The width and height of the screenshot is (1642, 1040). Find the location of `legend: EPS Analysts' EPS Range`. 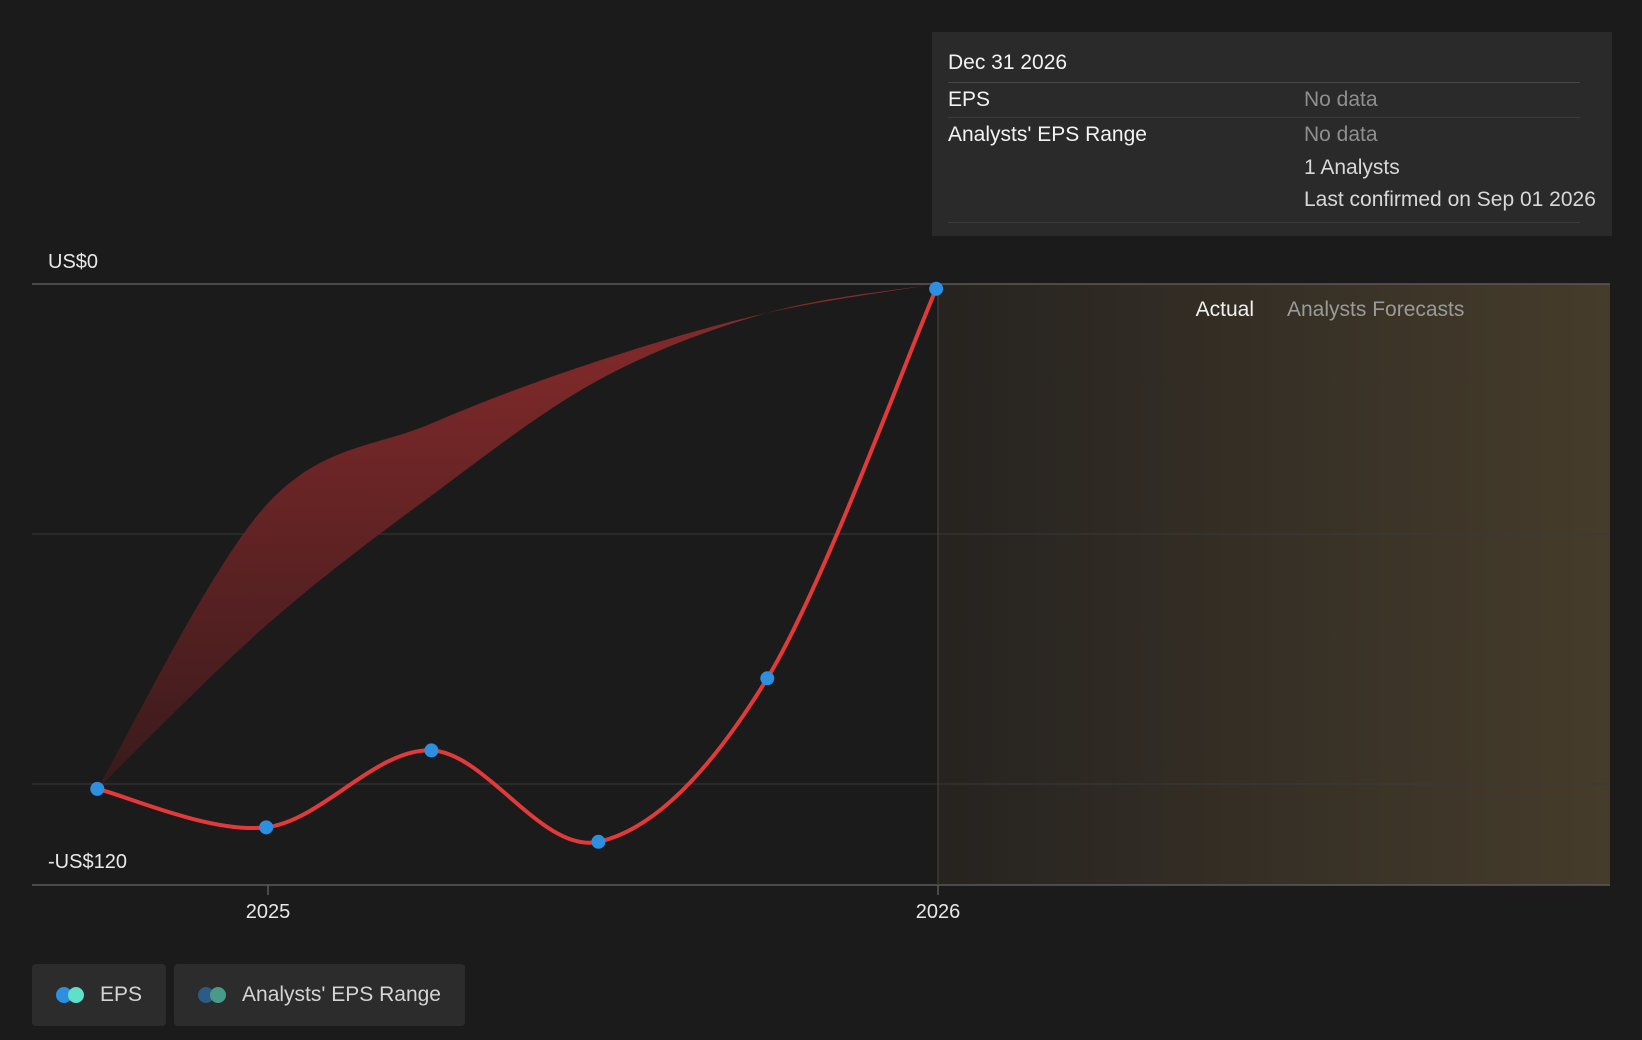

legend: EPS Analysts' EPS Range is located at coordinates (248, 995).